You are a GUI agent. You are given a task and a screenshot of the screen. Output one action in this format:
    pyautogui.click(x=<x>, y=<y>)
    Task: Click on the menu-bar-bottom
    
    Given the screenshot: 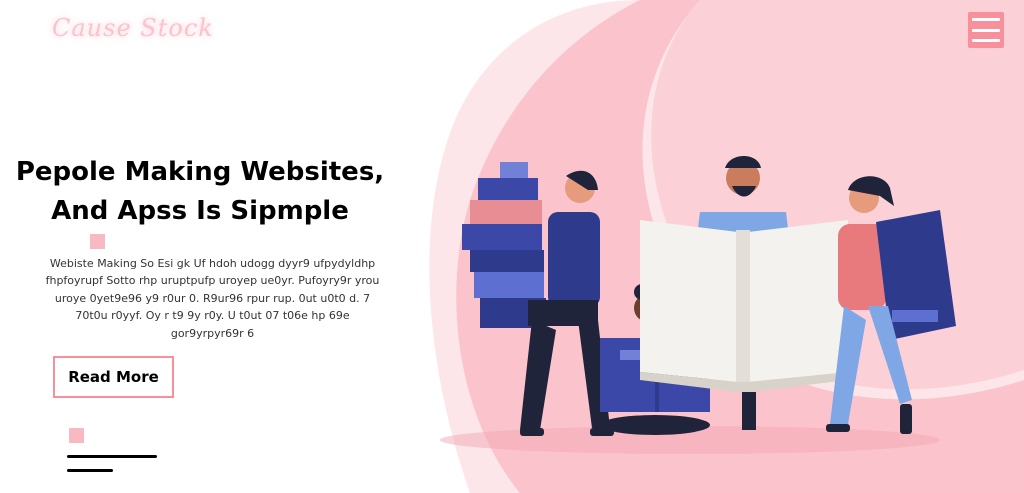 What is the action you would take?
    pyautogui.click(x=986, y=40)
    